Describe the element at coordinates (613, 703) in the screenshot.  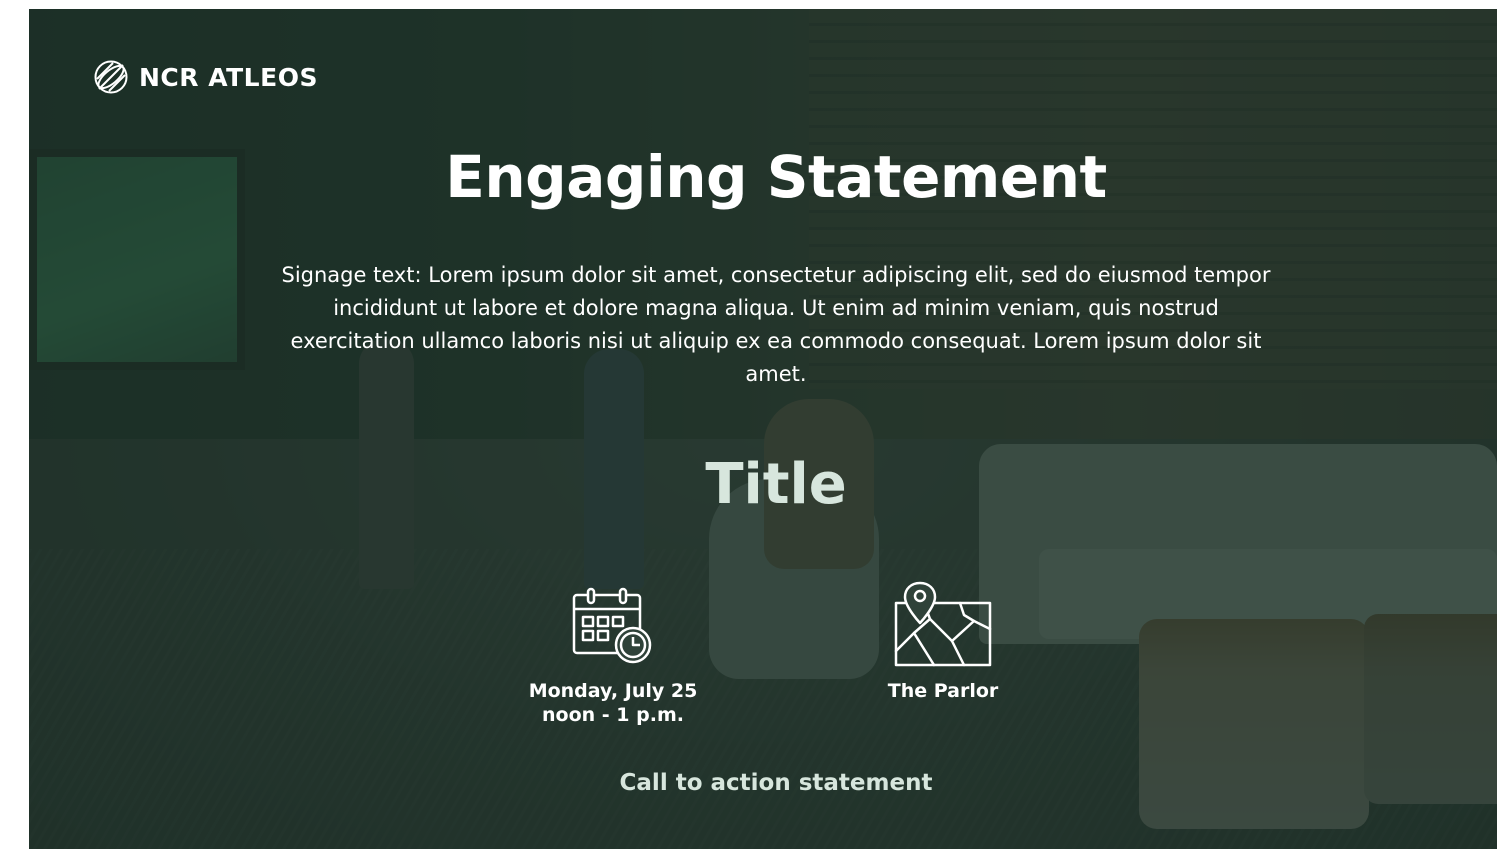
I see `event-date-time: Monday, July 25 noon - 1 p.m.` at that location.